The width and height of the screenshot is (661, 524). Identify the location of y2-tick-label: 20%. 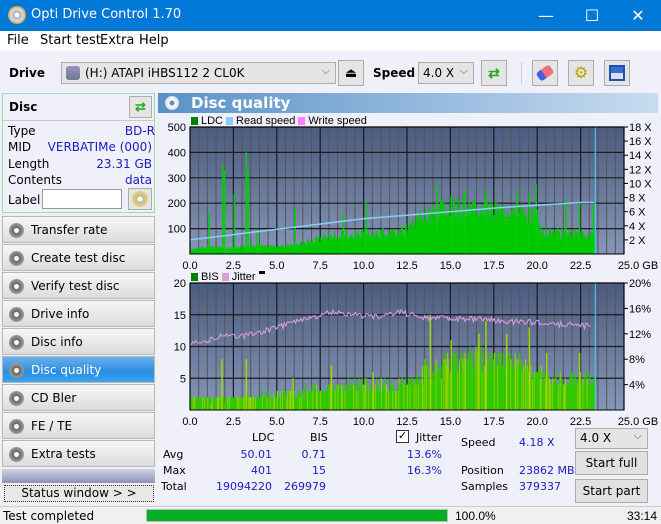
(640, 284).